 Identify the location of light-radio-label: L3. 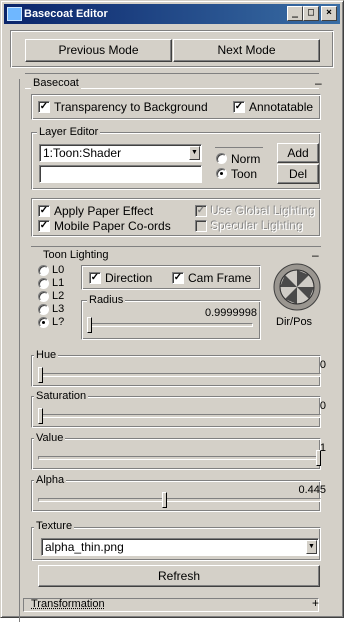
(58, 309).